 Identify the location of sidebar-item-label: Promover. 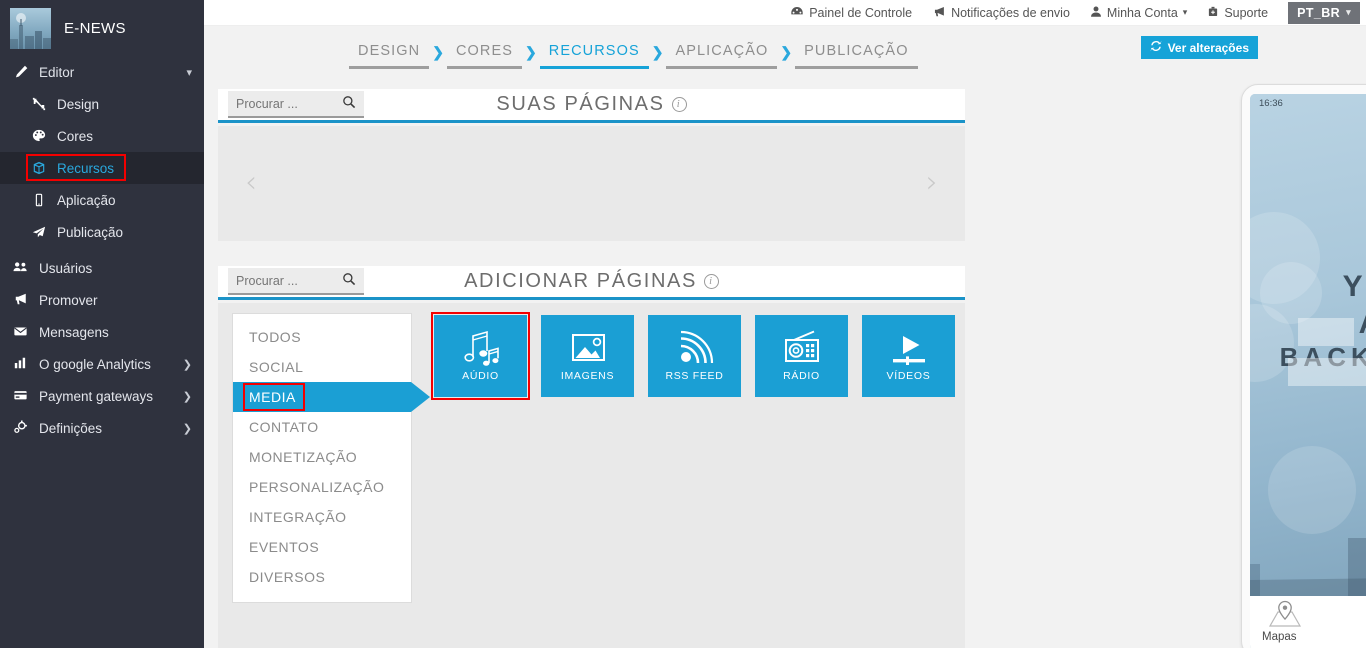
(68, 300).